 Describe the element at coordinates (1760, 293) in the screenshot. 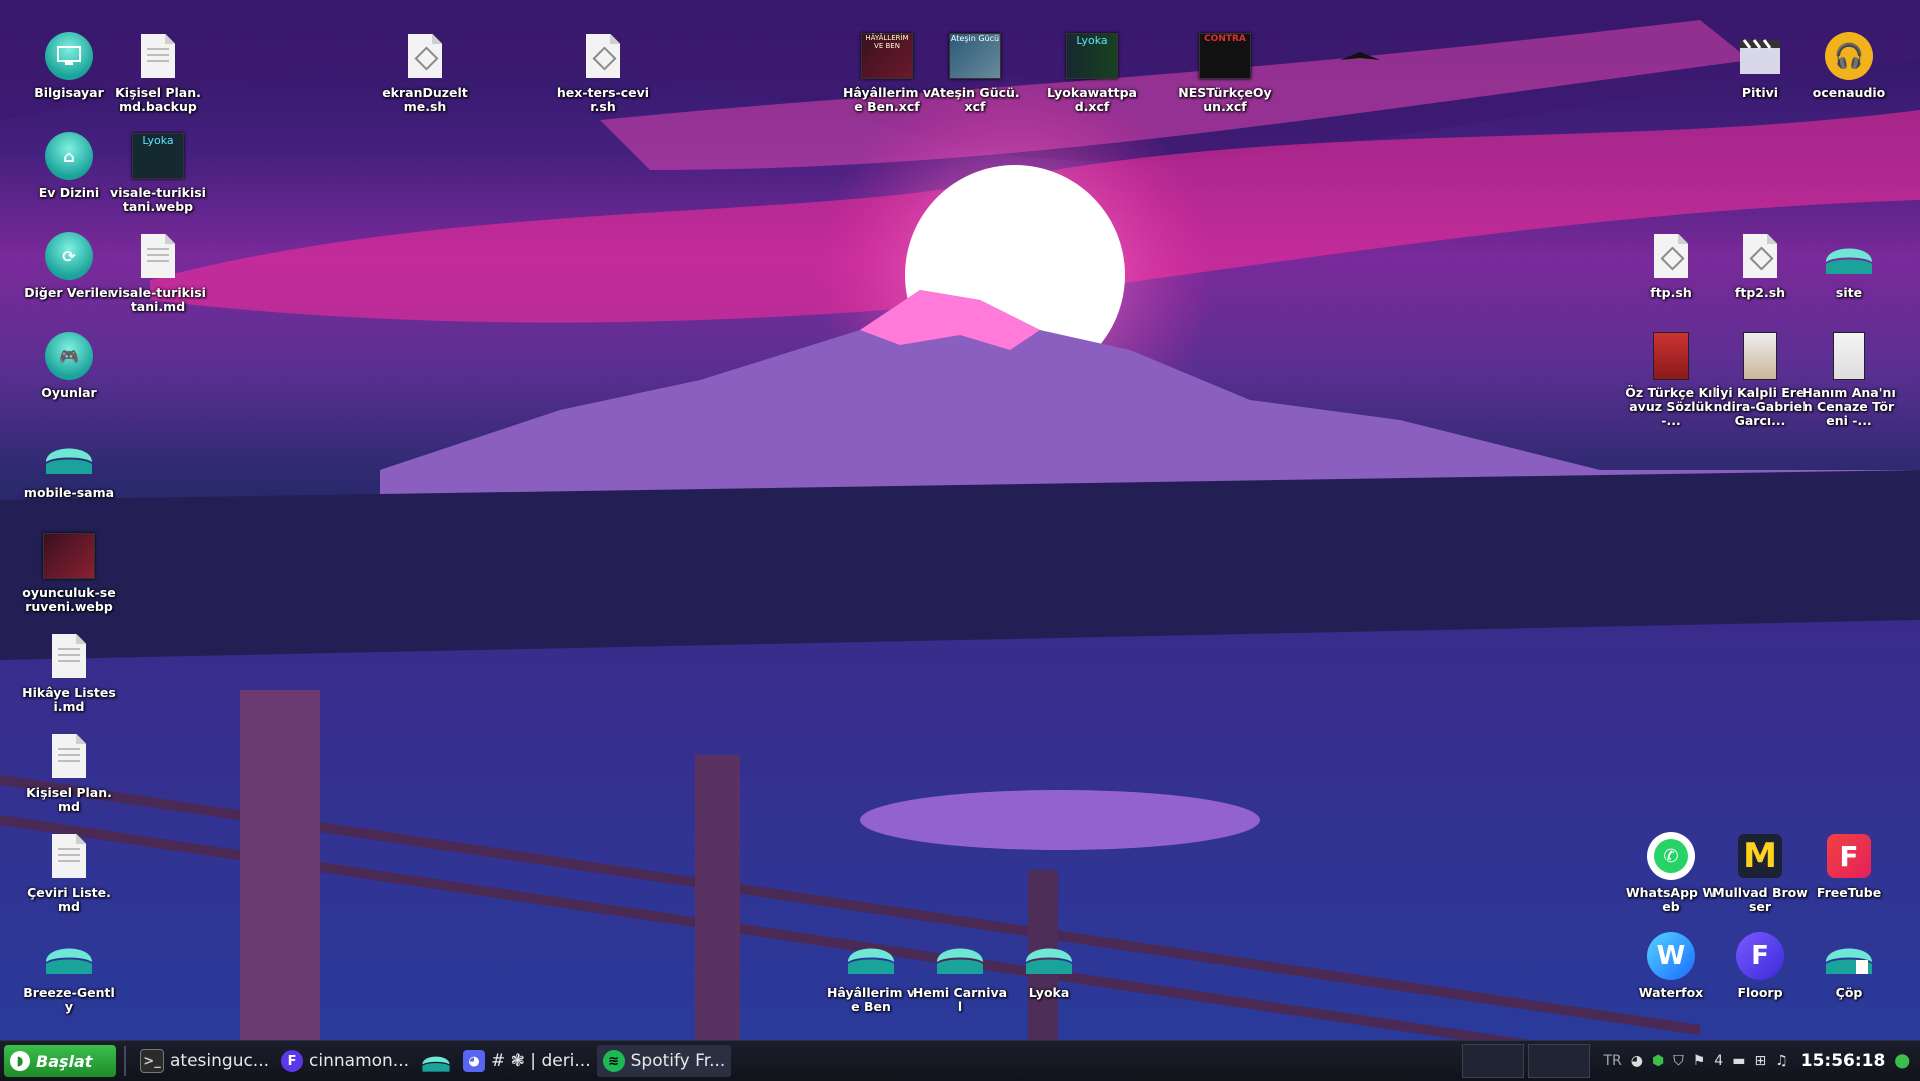

I see `icon-label: ftp2.sh` at that location.